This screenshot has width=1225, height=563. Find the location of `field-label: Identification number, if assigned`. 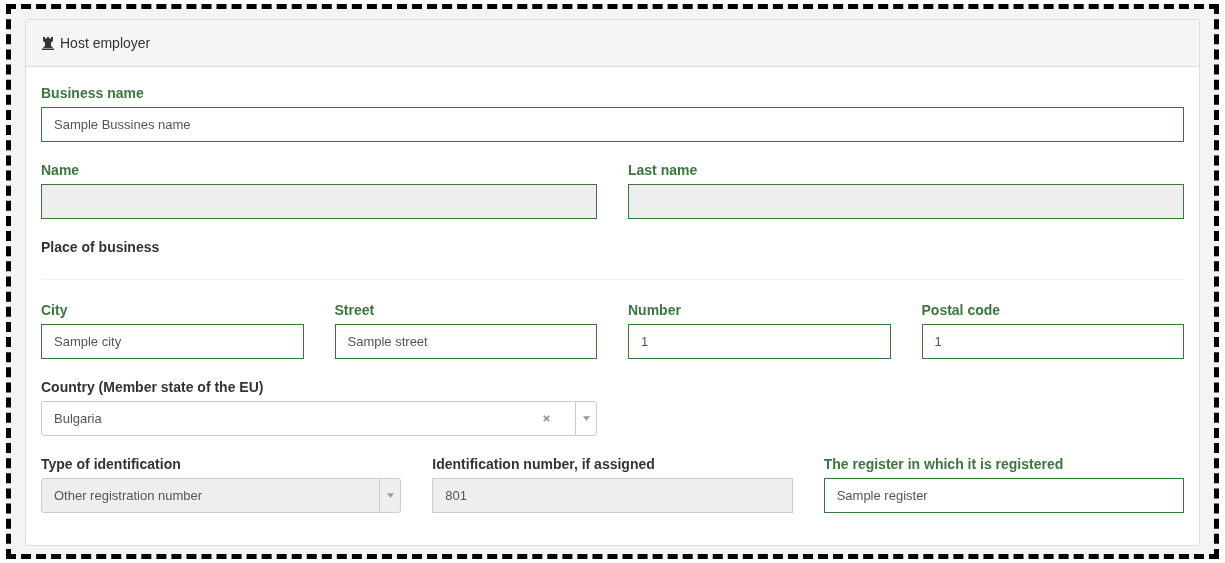

field-label: Identification number, if assigned is located at coordinates (543, 464).